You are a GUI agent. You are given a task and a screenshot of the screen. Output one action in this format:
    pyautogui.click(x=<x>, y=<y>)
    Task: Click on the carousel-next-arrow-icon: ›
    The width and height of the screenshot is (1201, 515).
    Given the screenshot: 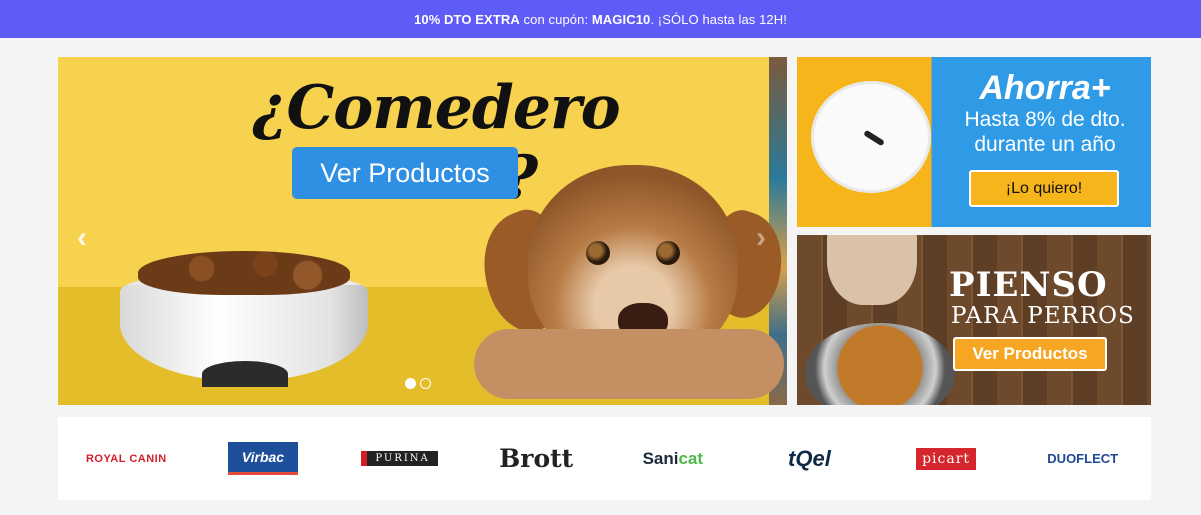 What is the action you would take?
    pyautogui.click(x=761, y=238)
    